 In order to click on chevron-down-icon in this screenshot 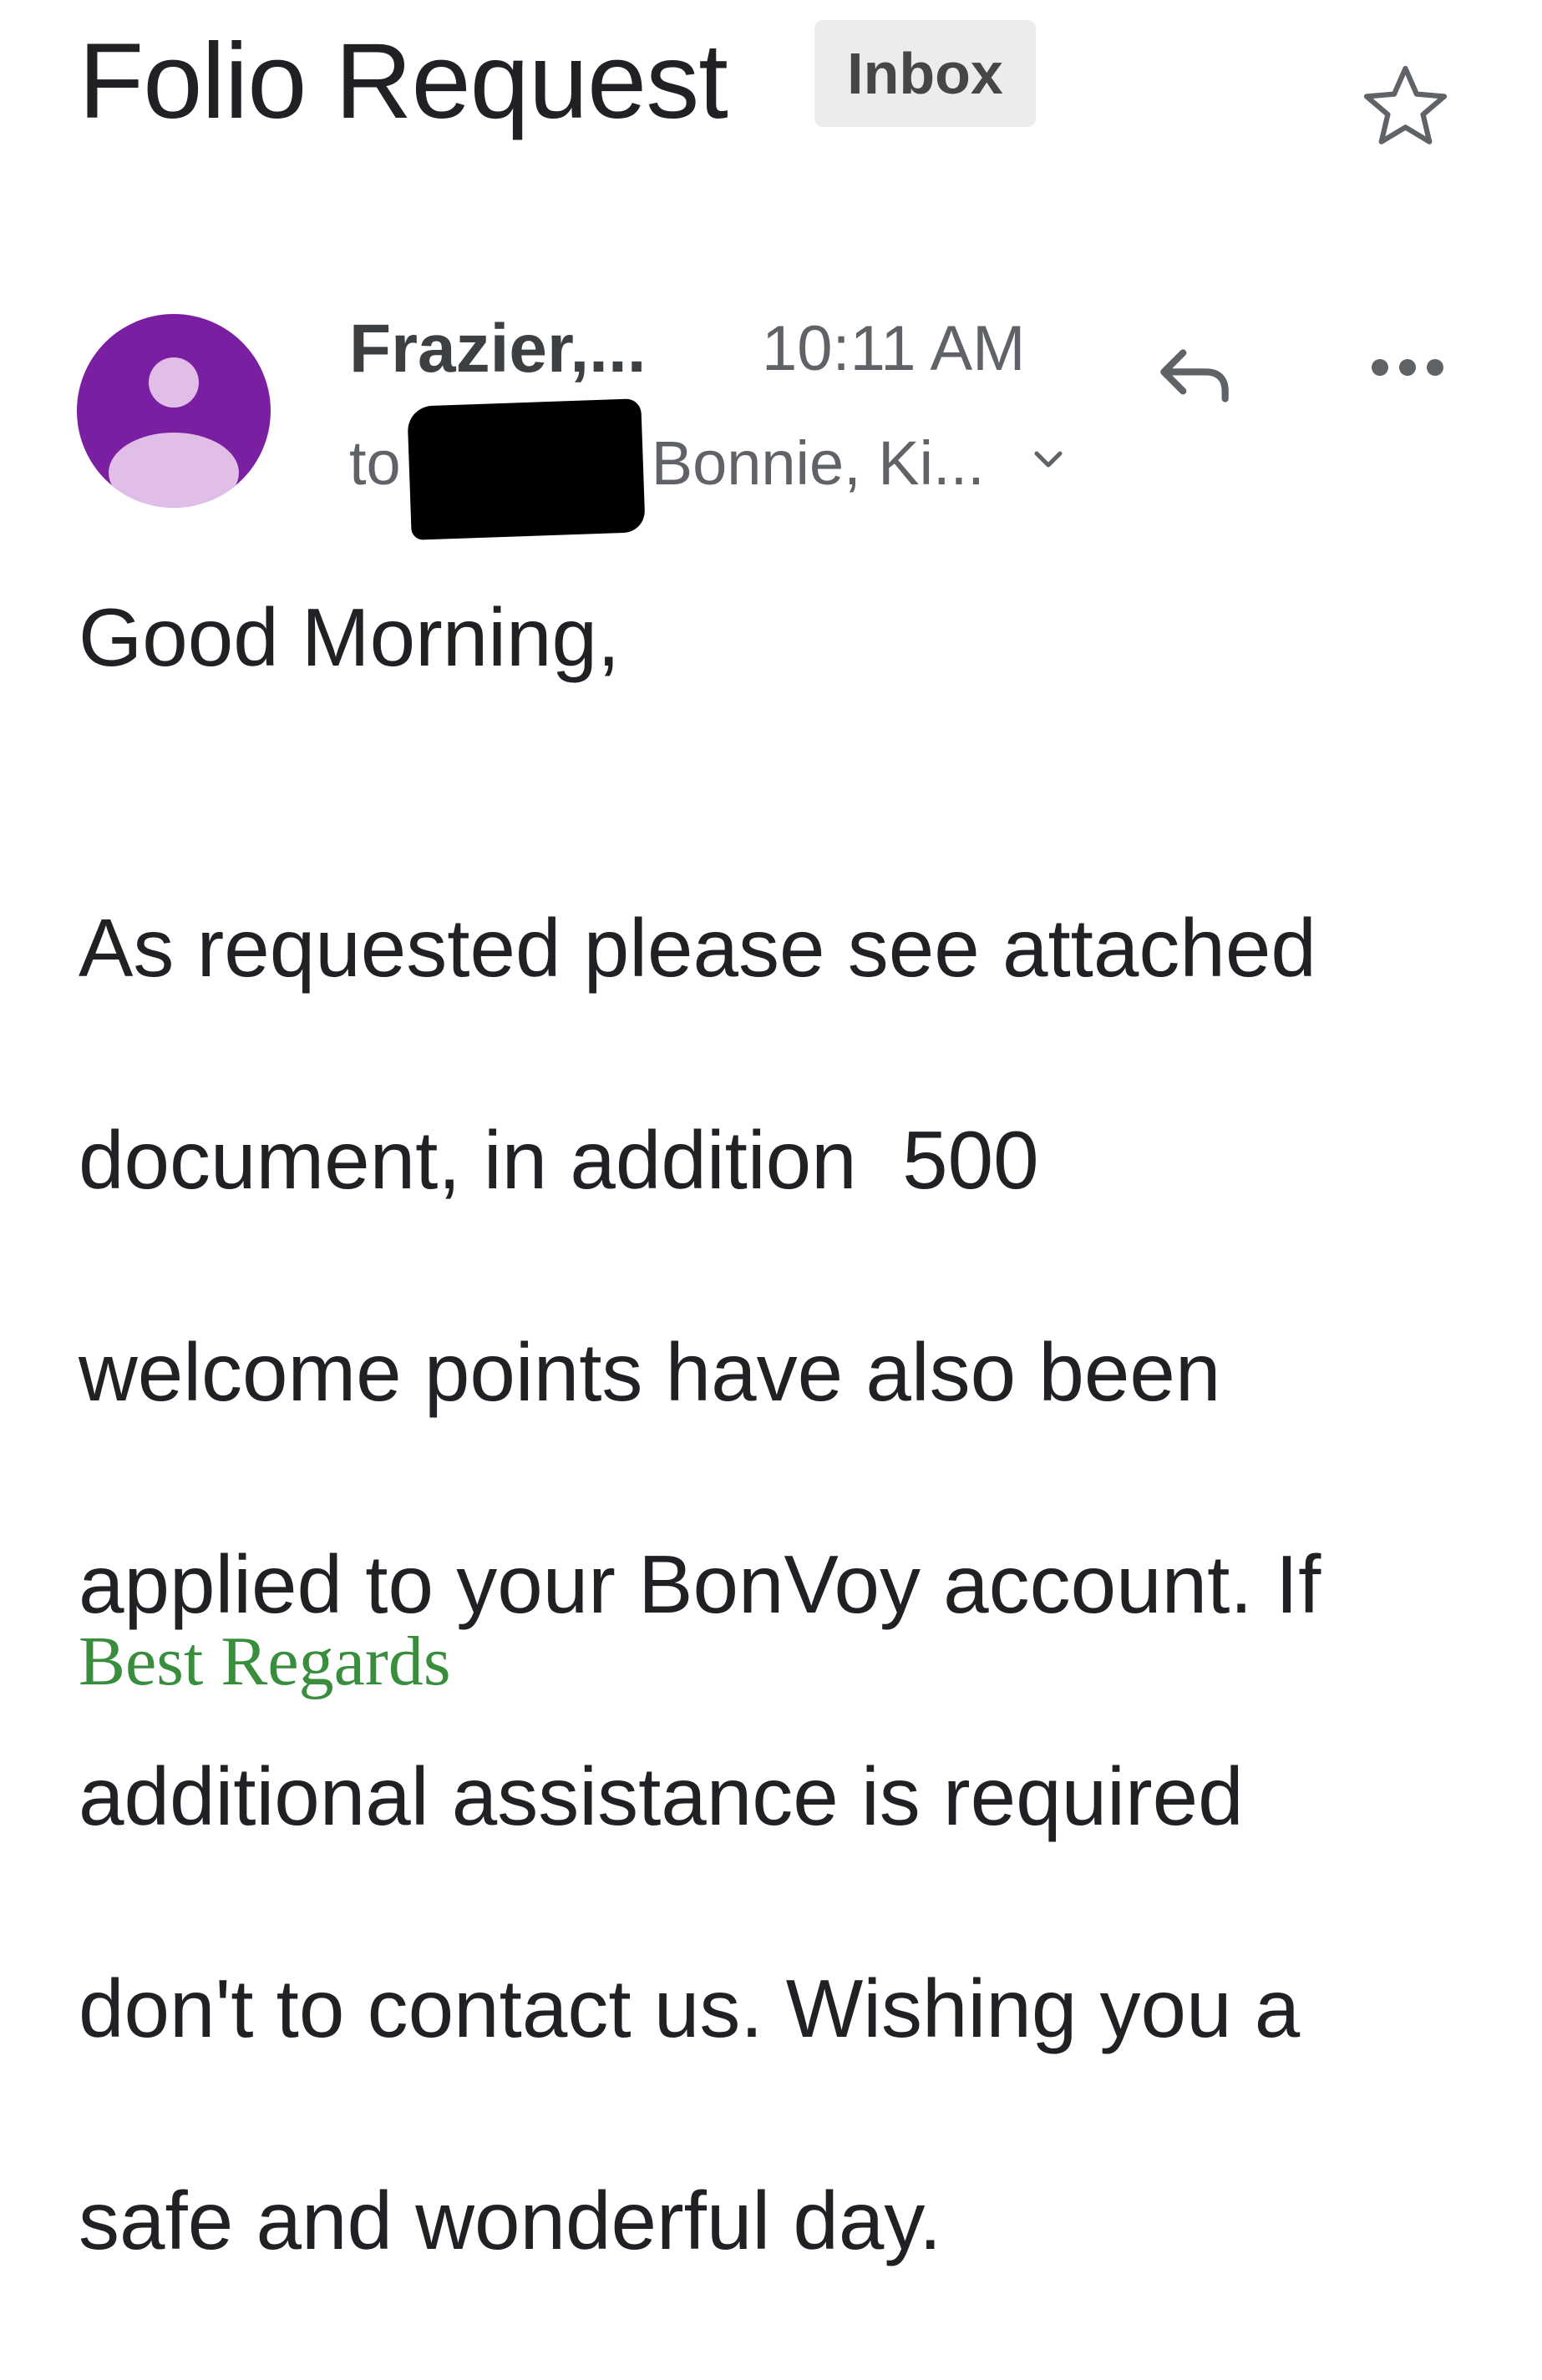, I will do `click(1048, 459)`.